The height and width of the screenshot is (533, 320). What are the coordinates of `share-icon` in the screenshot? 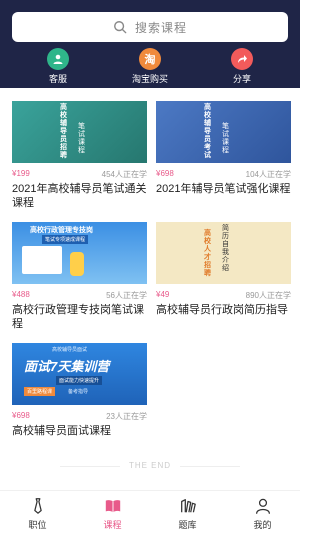 It's located at (242, 59).